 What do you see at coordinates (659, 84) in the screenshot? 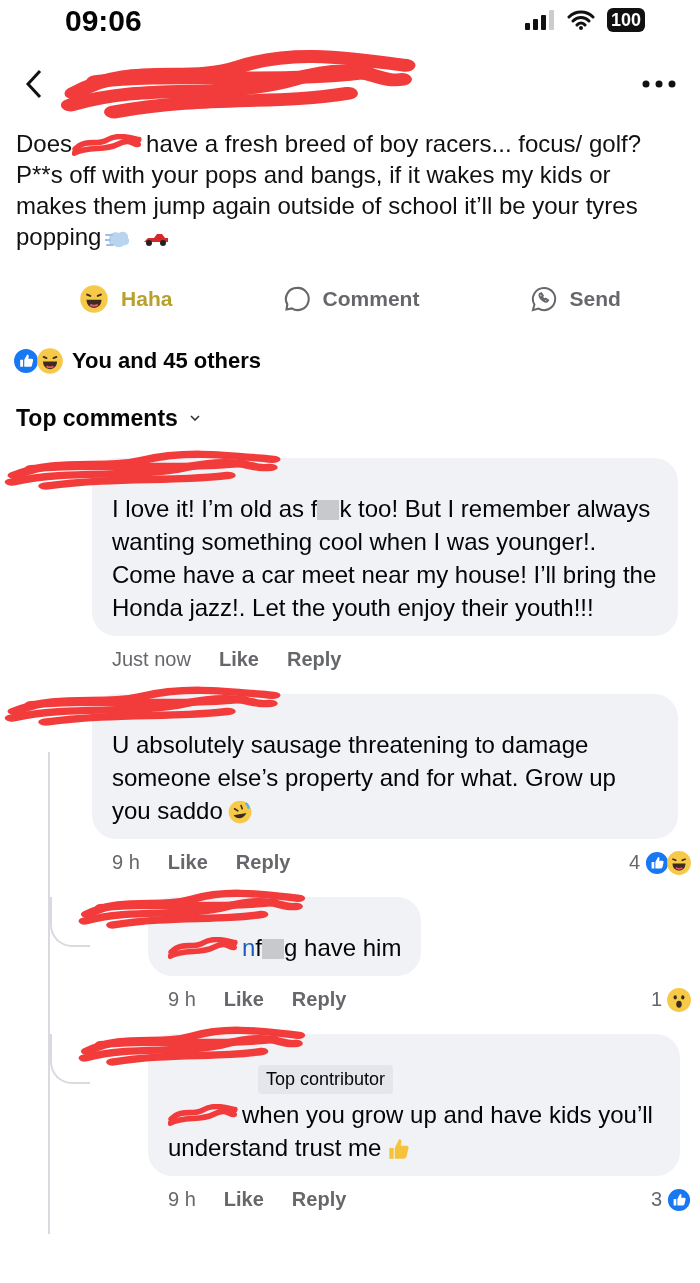
I see `more-options-icon` at bounding box center [659, 84].